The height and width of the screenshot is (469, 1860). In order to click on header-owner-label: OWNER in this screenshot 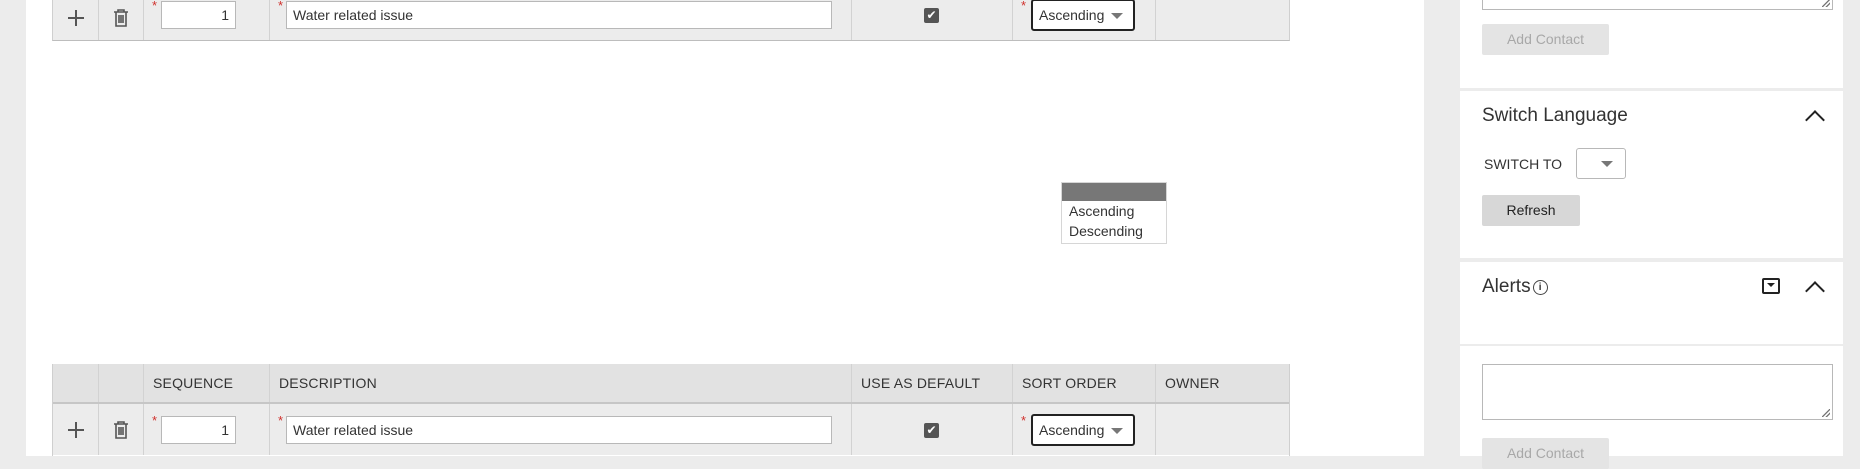, I will do `click(1192, 383)`.